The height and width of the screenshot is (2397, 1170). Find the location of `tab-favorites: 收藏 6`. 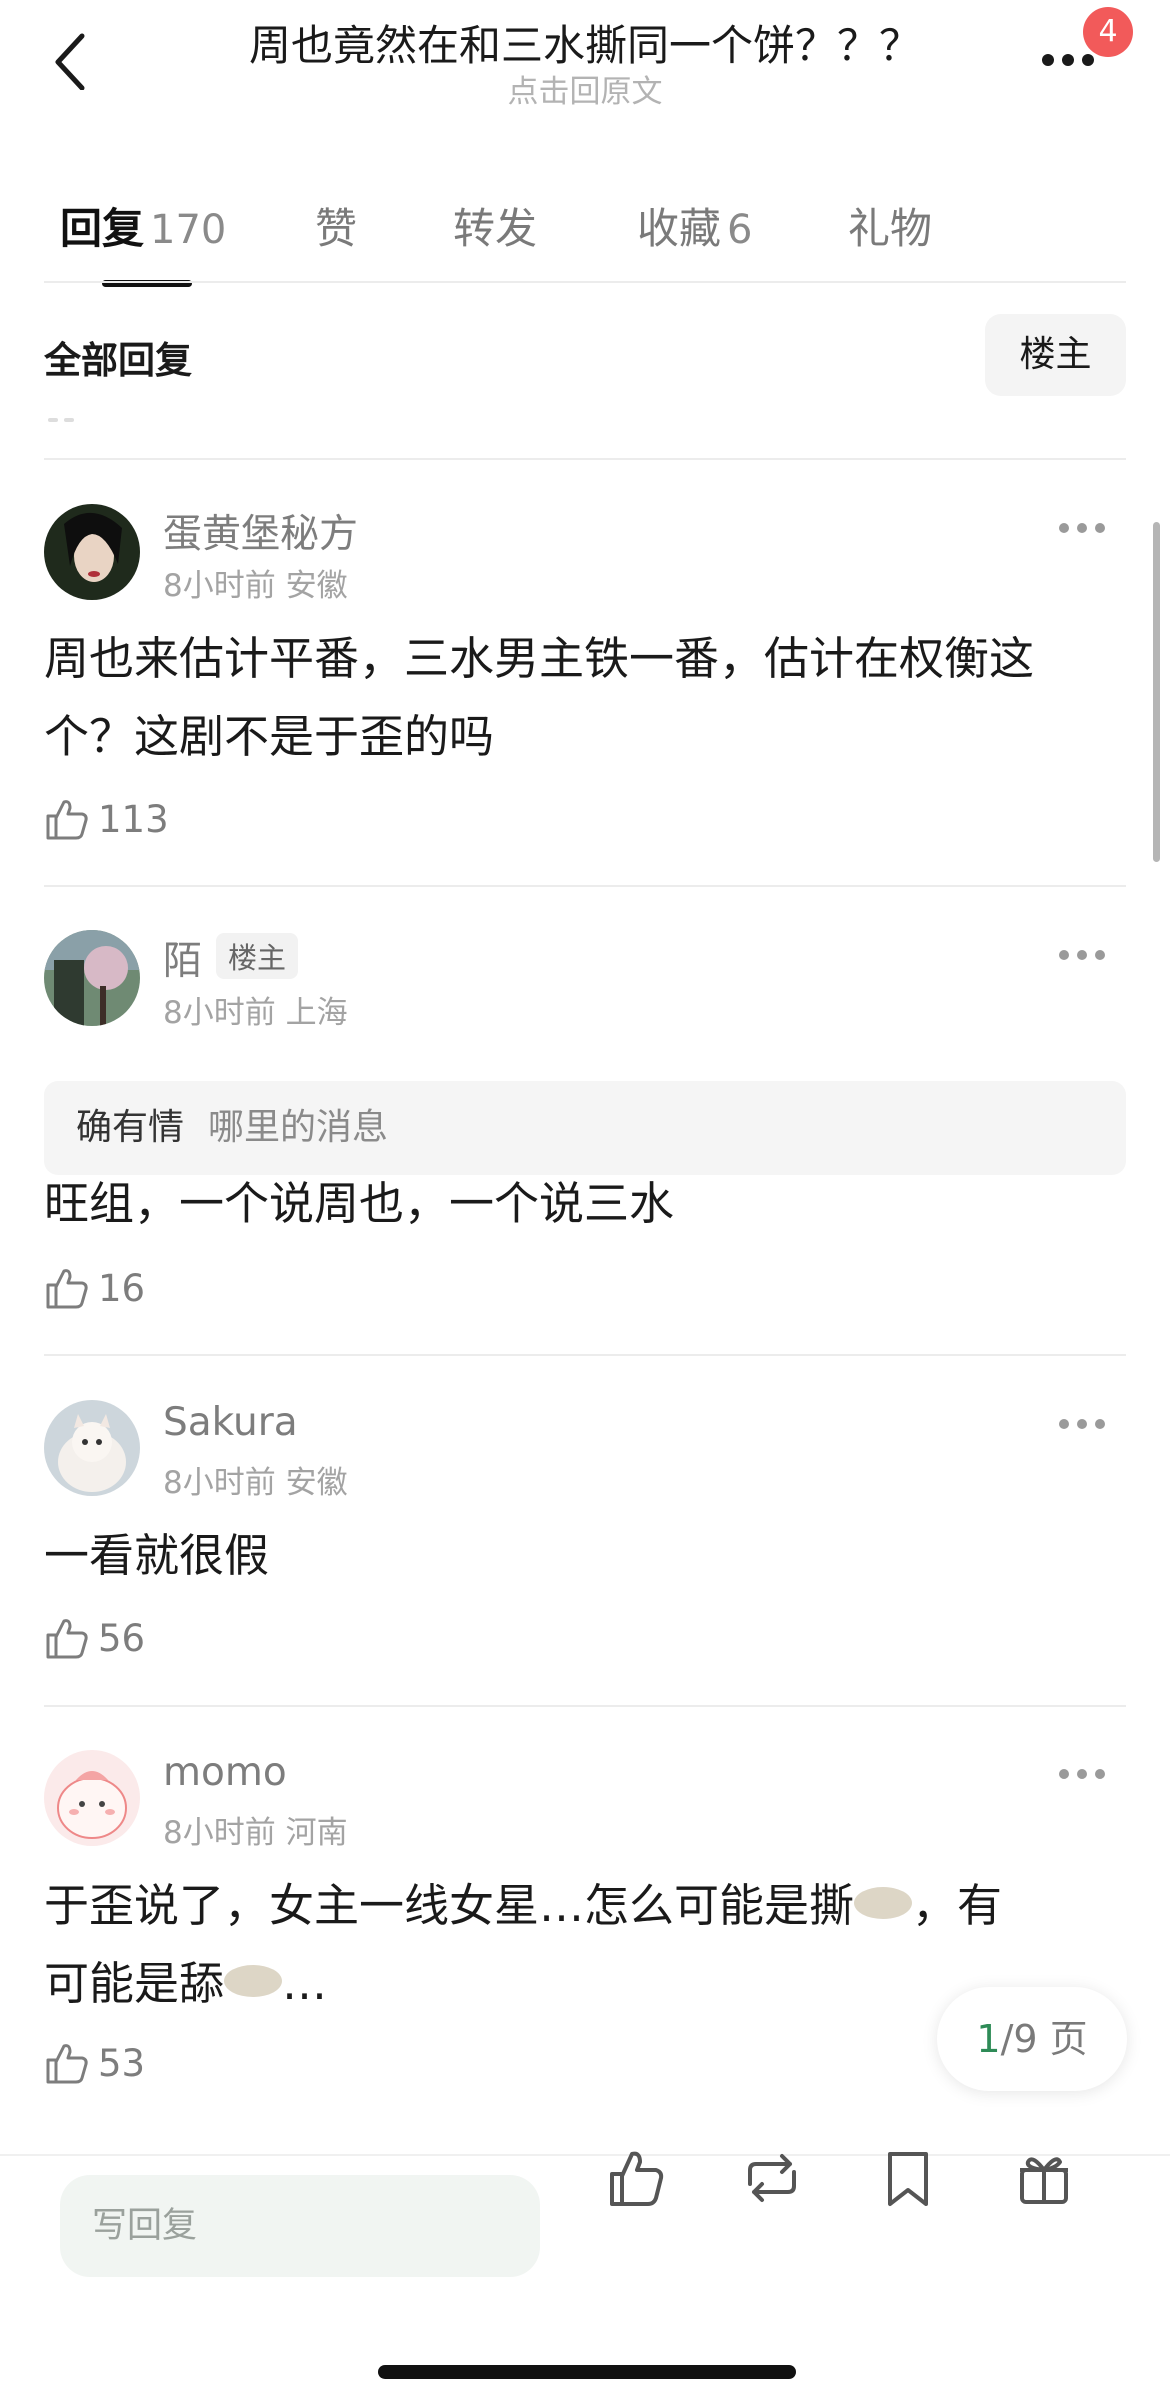

tab-favorites: 收藏 6 is located at coordinates (694, 225).